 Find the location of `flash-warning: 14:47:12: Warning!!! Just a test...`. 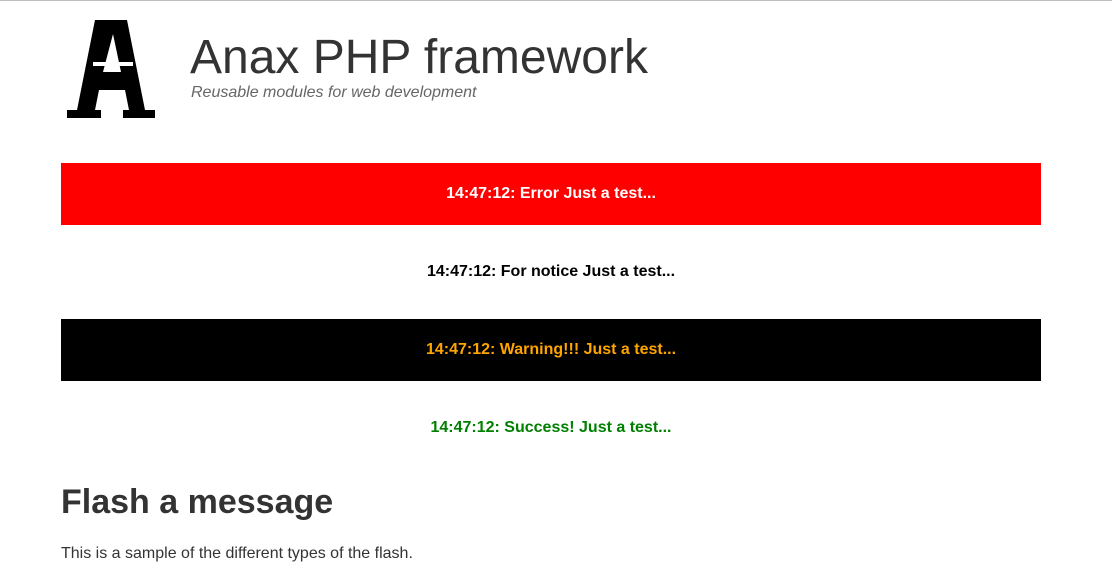

flash-warning: 14:47:12: Warning!!! Just a test... is located at coordinates (551, 350).